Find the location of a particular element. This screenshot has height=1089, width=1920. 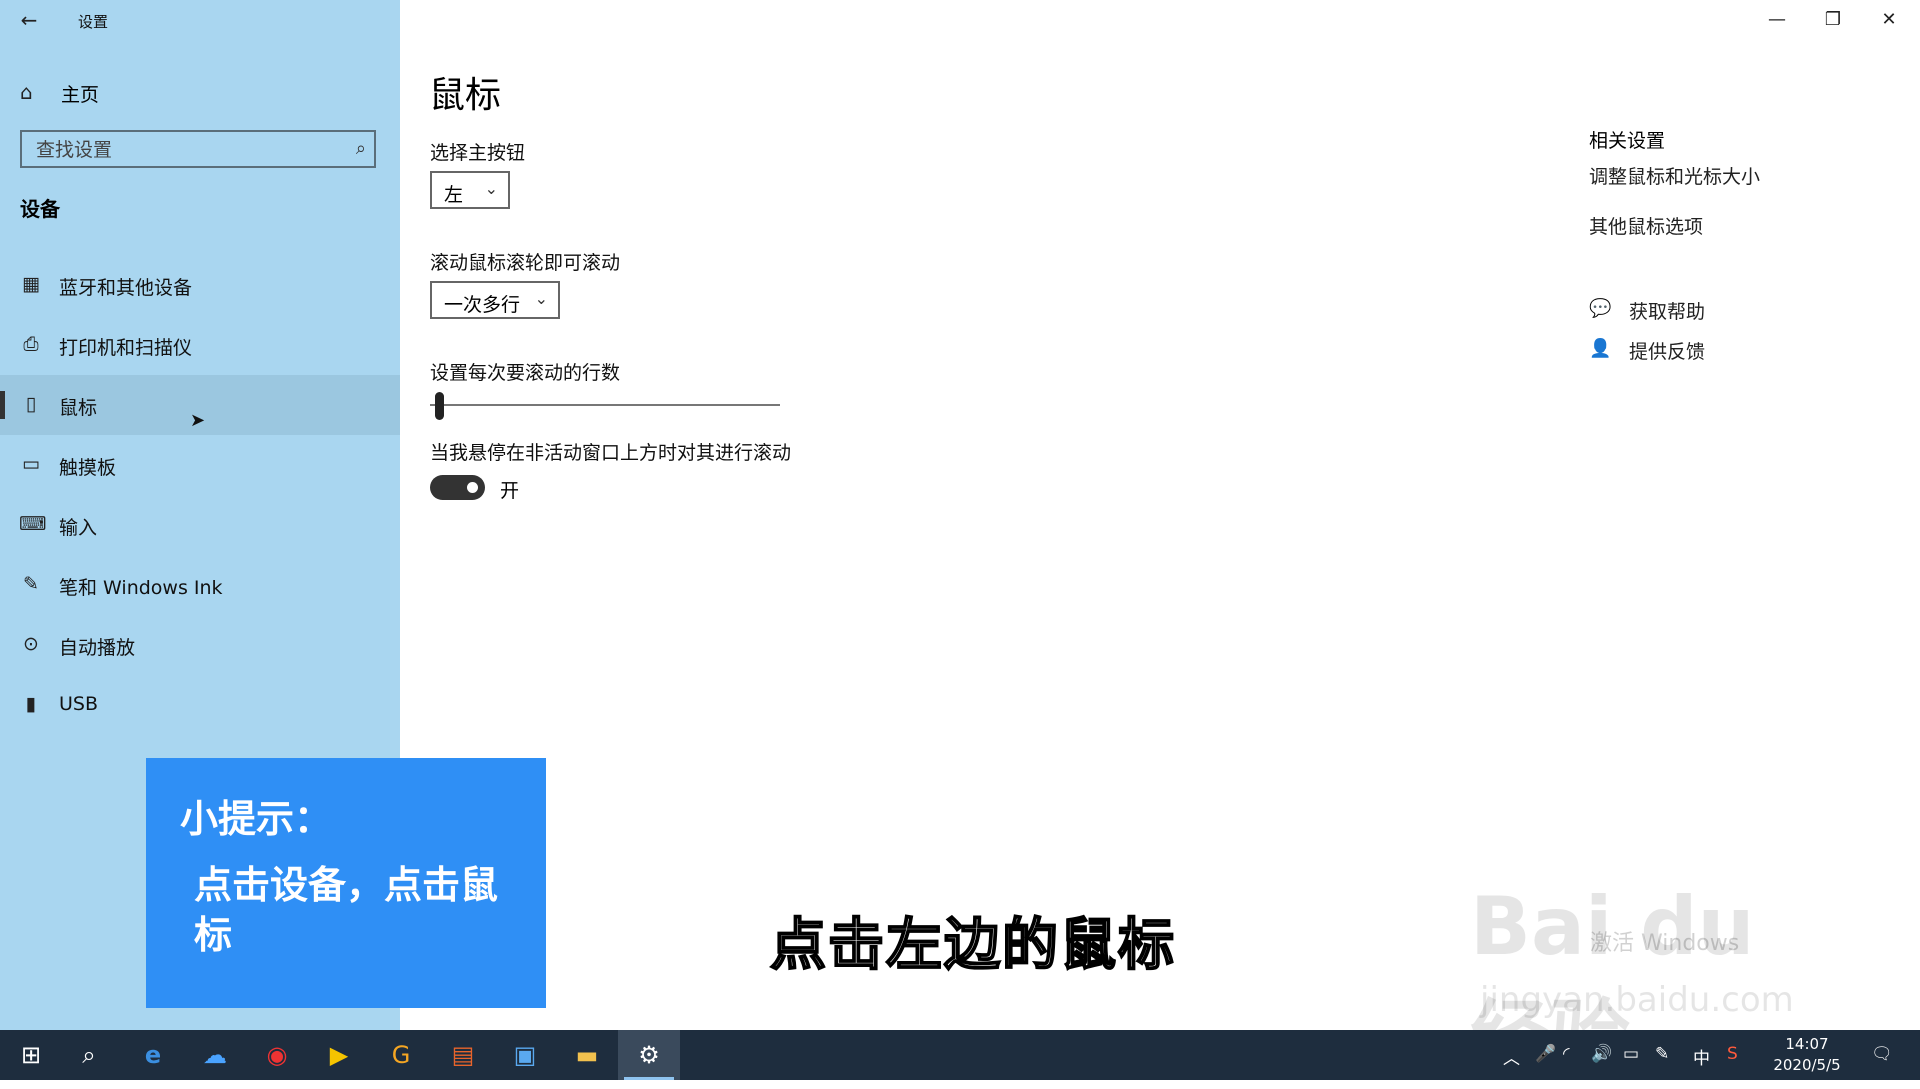

back-arrow-icon: ← is located at coordinates (29, 20).